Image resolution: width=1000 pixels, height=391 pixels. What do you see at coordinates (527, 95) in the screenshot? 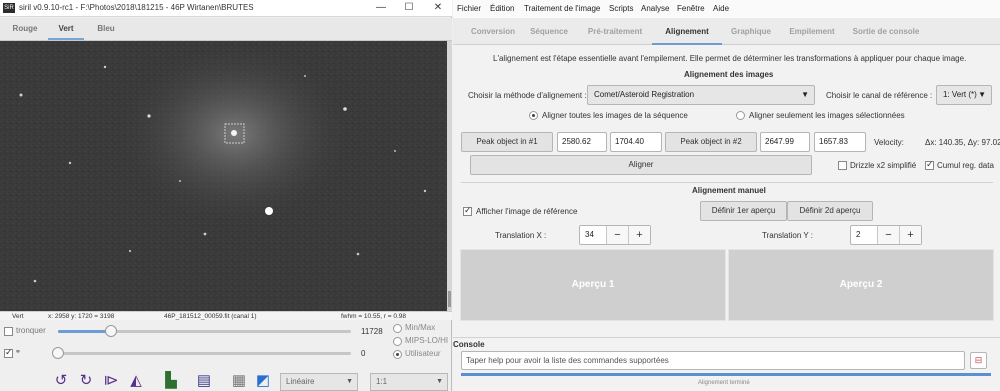
I see `method-label: Choisir la méthode d'alignement :` at bounding box center [527, 95].